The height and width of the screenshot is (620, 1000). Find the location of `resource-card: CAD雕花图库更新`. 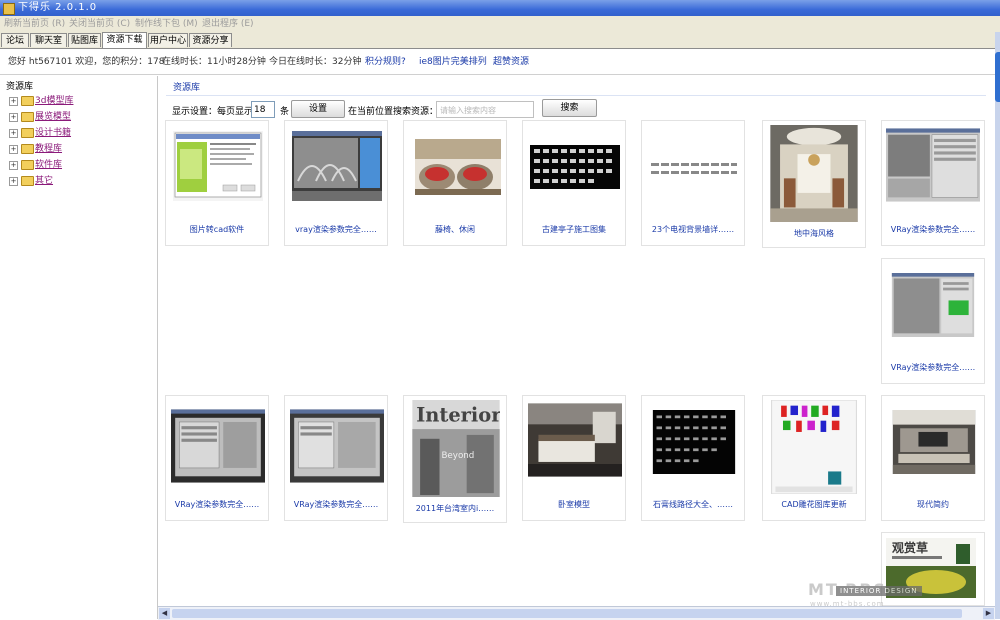

resource-card: CAD雕花图库更新 is located at coordinates (814, 458).